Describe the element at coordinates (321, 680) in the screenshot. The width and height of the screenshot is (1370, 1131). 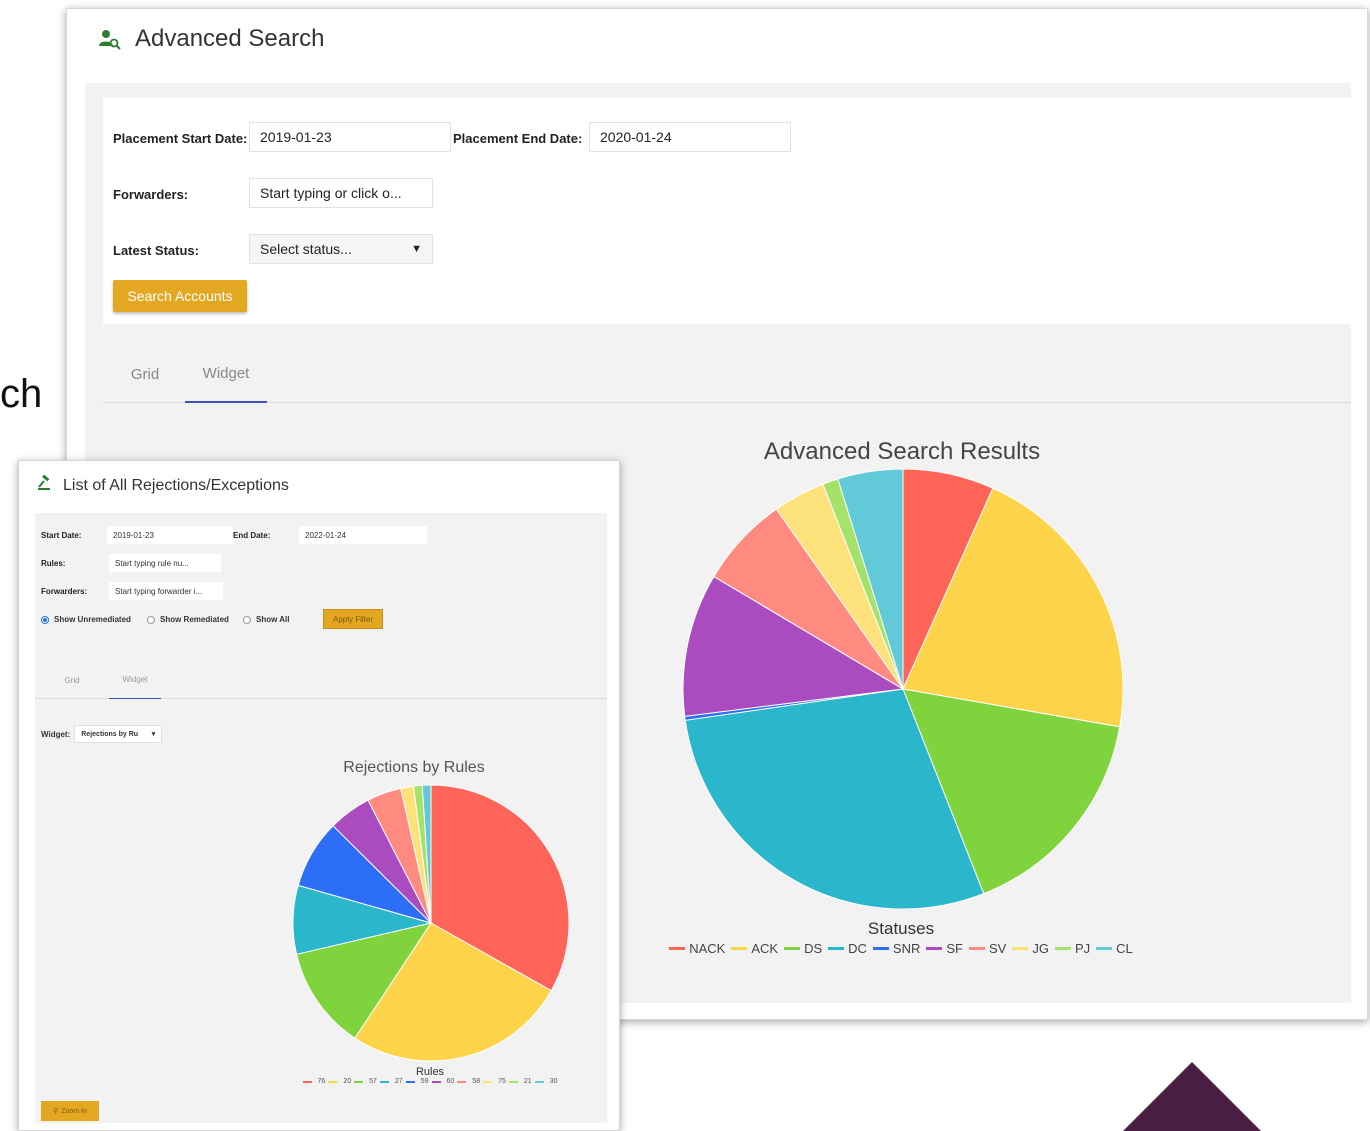
I see `sub-result-tabs: Grid Widget` at that location.